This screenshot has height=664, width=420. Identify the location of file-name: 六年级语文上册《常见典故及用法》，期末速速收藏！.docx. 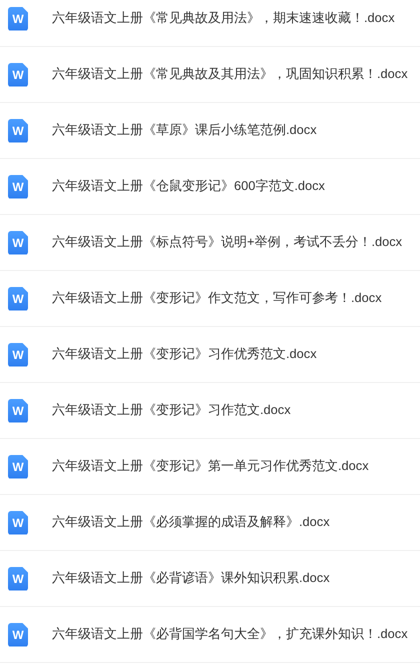
(223, 18).